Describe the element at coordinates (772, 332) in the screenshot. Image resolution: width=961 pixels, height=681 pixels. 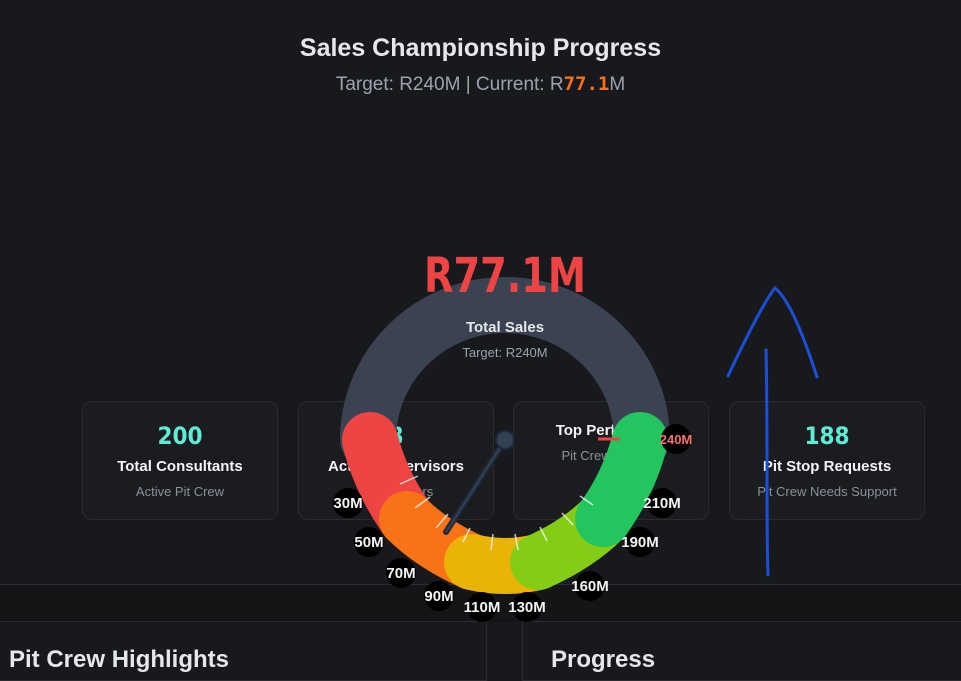
I see `arrow-head` at that location.